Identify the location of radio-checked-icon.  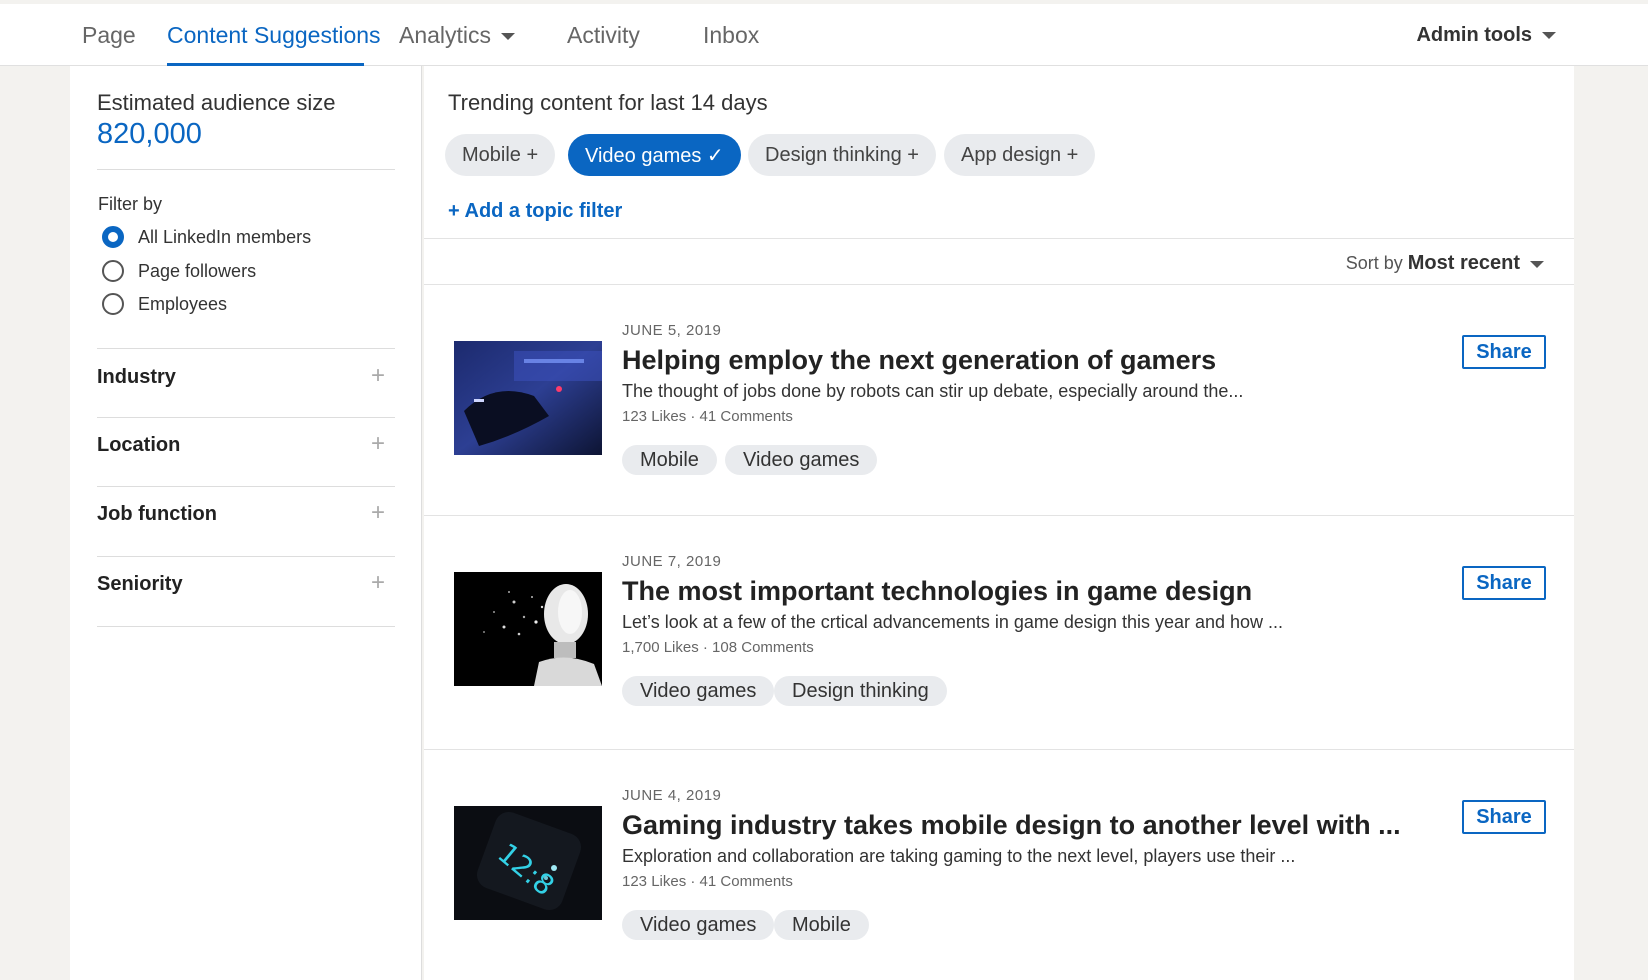
(113, 237).